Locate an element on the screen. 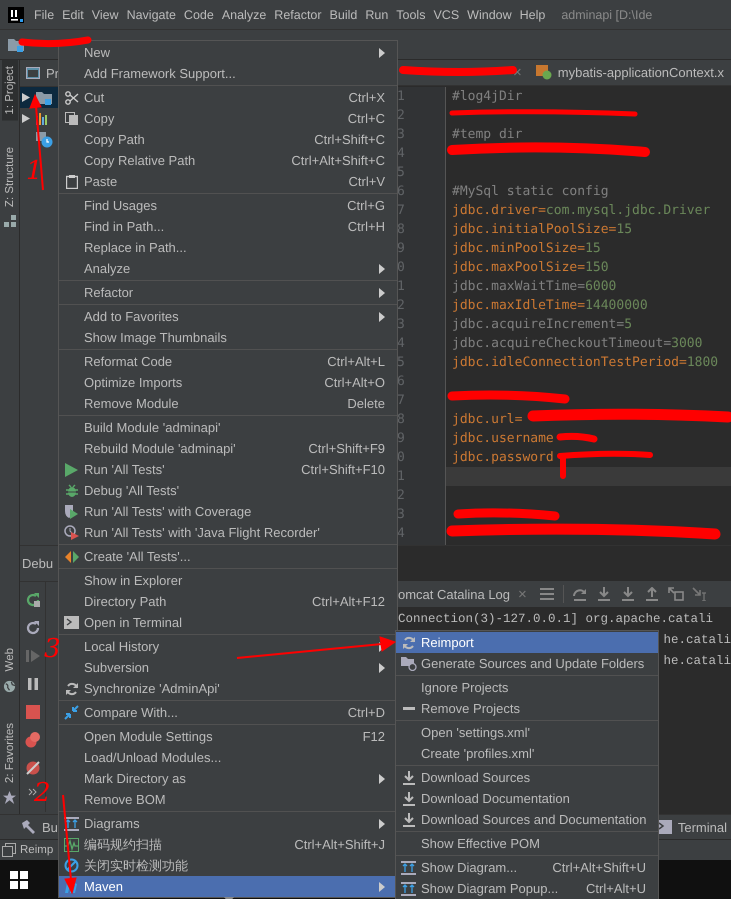  menu-item-label: Paste is located at coordinates (101, 181).